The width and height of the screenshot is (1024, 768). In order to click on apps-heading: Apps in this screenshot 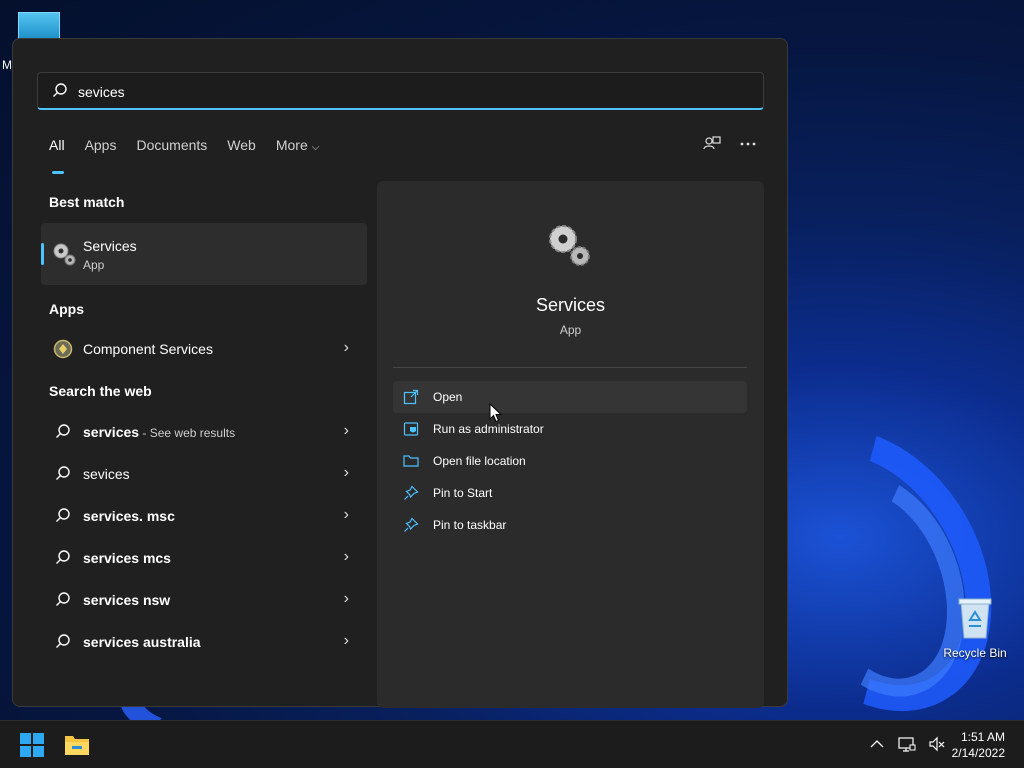, I will do `click(66, 309)`.